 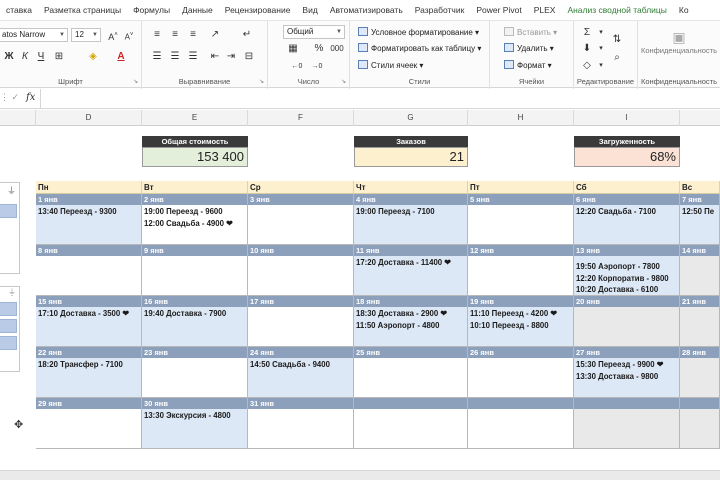 I want to click on calendar-day-cell: 16 янв 19:40 Доставка - 7900, so click(x=195, y=321).